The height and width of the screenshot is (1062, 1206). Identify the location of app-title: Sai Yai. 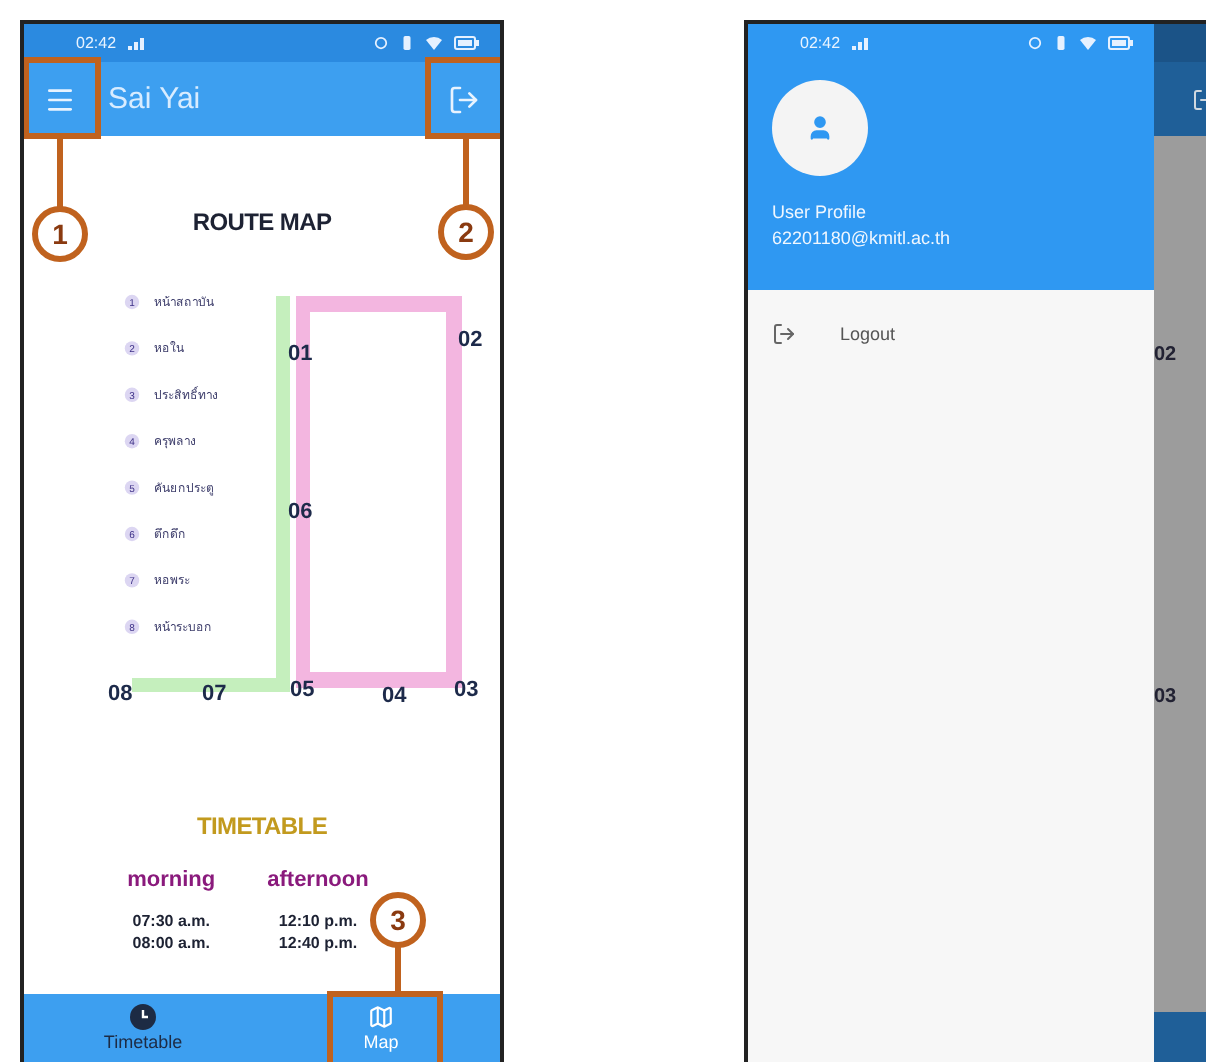
(155, 99).